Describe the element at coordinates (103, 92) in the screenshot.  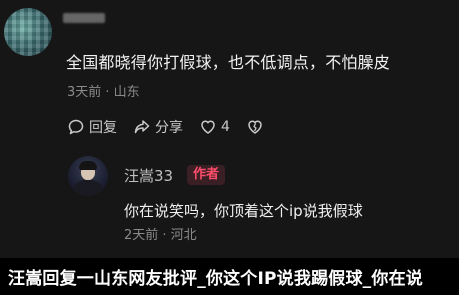
I see `comment-meta: 3天前 · 山东` at that location.